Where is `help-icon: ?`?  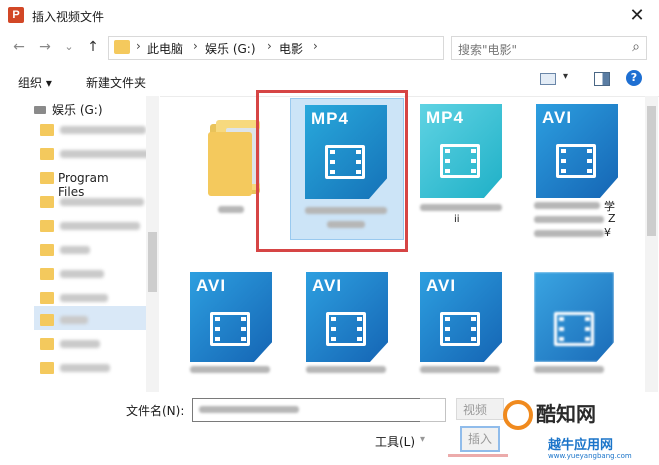 help-icon: ? is located at coordinates (634, 78).